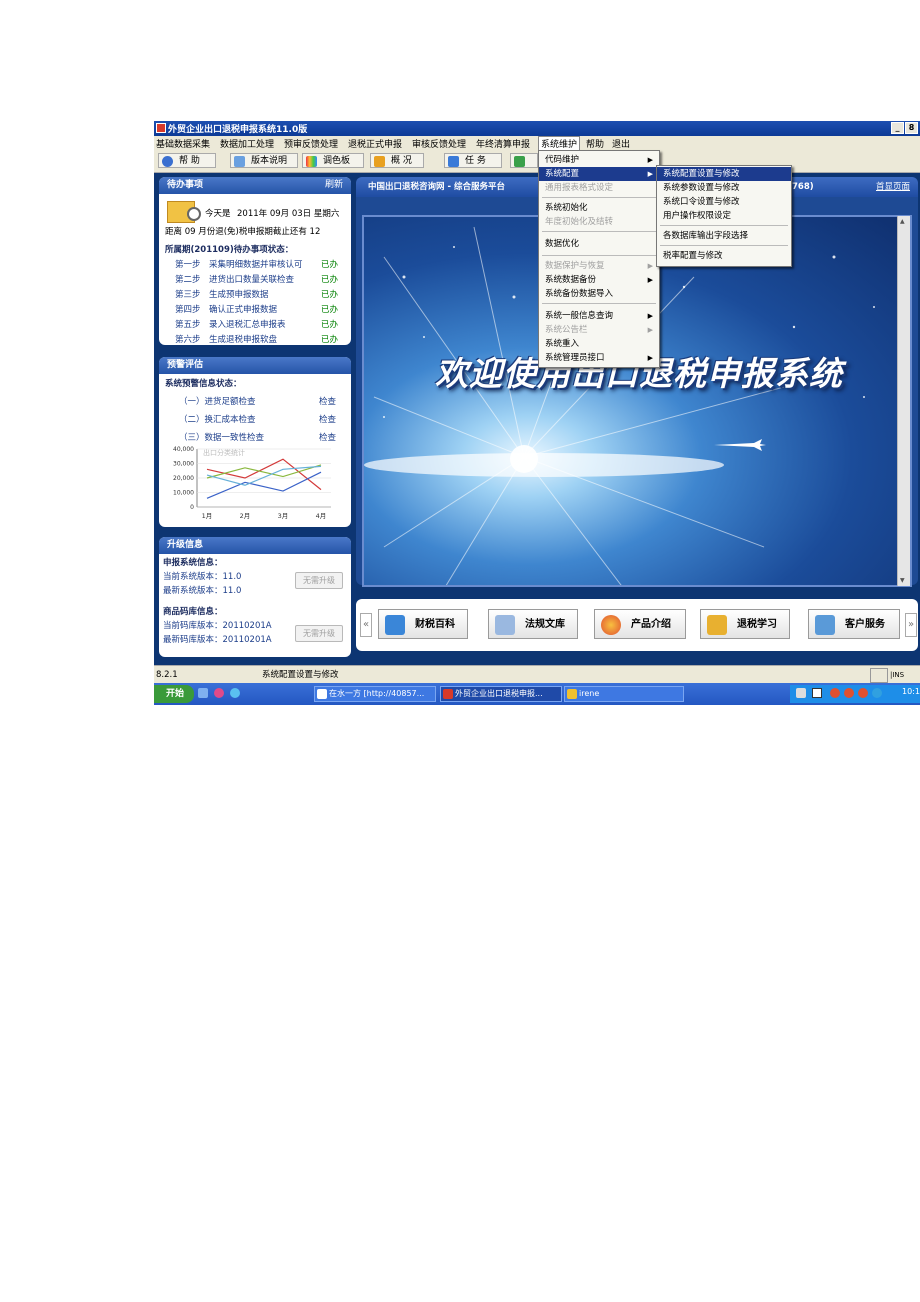 This screenshot has height=1302, width=920. Describe the element at coordinates (247, 143) in the screenshot. I see `menu-data-processing: 数据加工处理` at that location.